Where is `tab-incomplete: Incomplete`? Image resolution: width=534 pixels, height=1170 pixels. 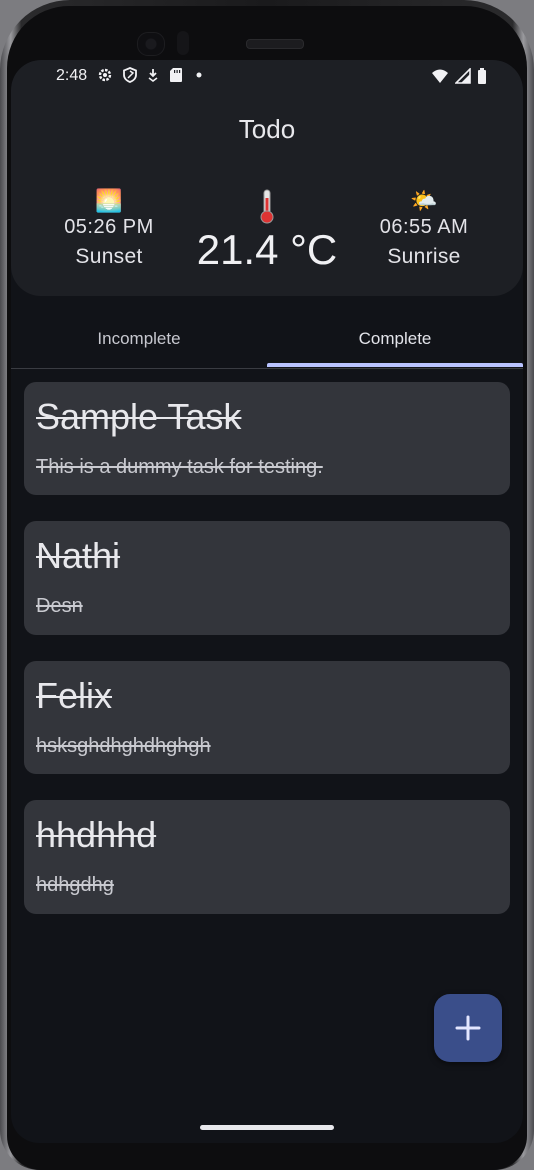 tab-incomplete: Incomplete is located at coordinates (139, 344).